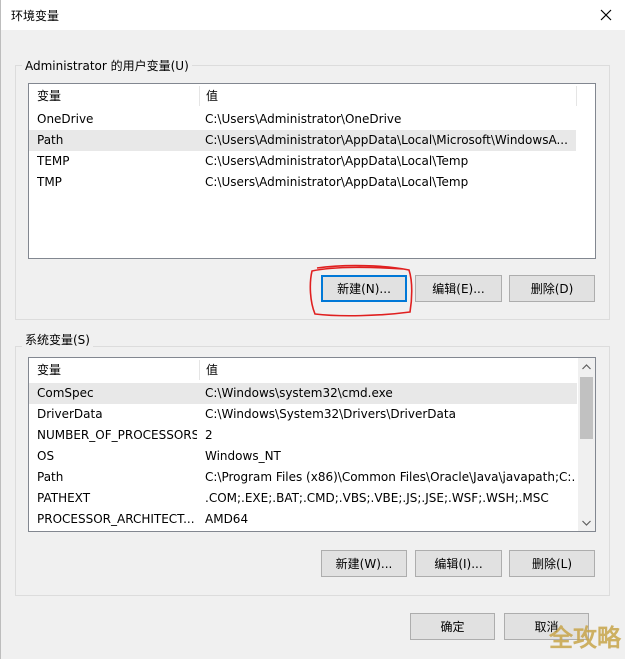 Image resolution: width=625 pixels, height=659 pixels. What do you see at coordinates (452, 626) in the screenshot?
I see `ok-button: 确定` at bounding box center [452, 626].